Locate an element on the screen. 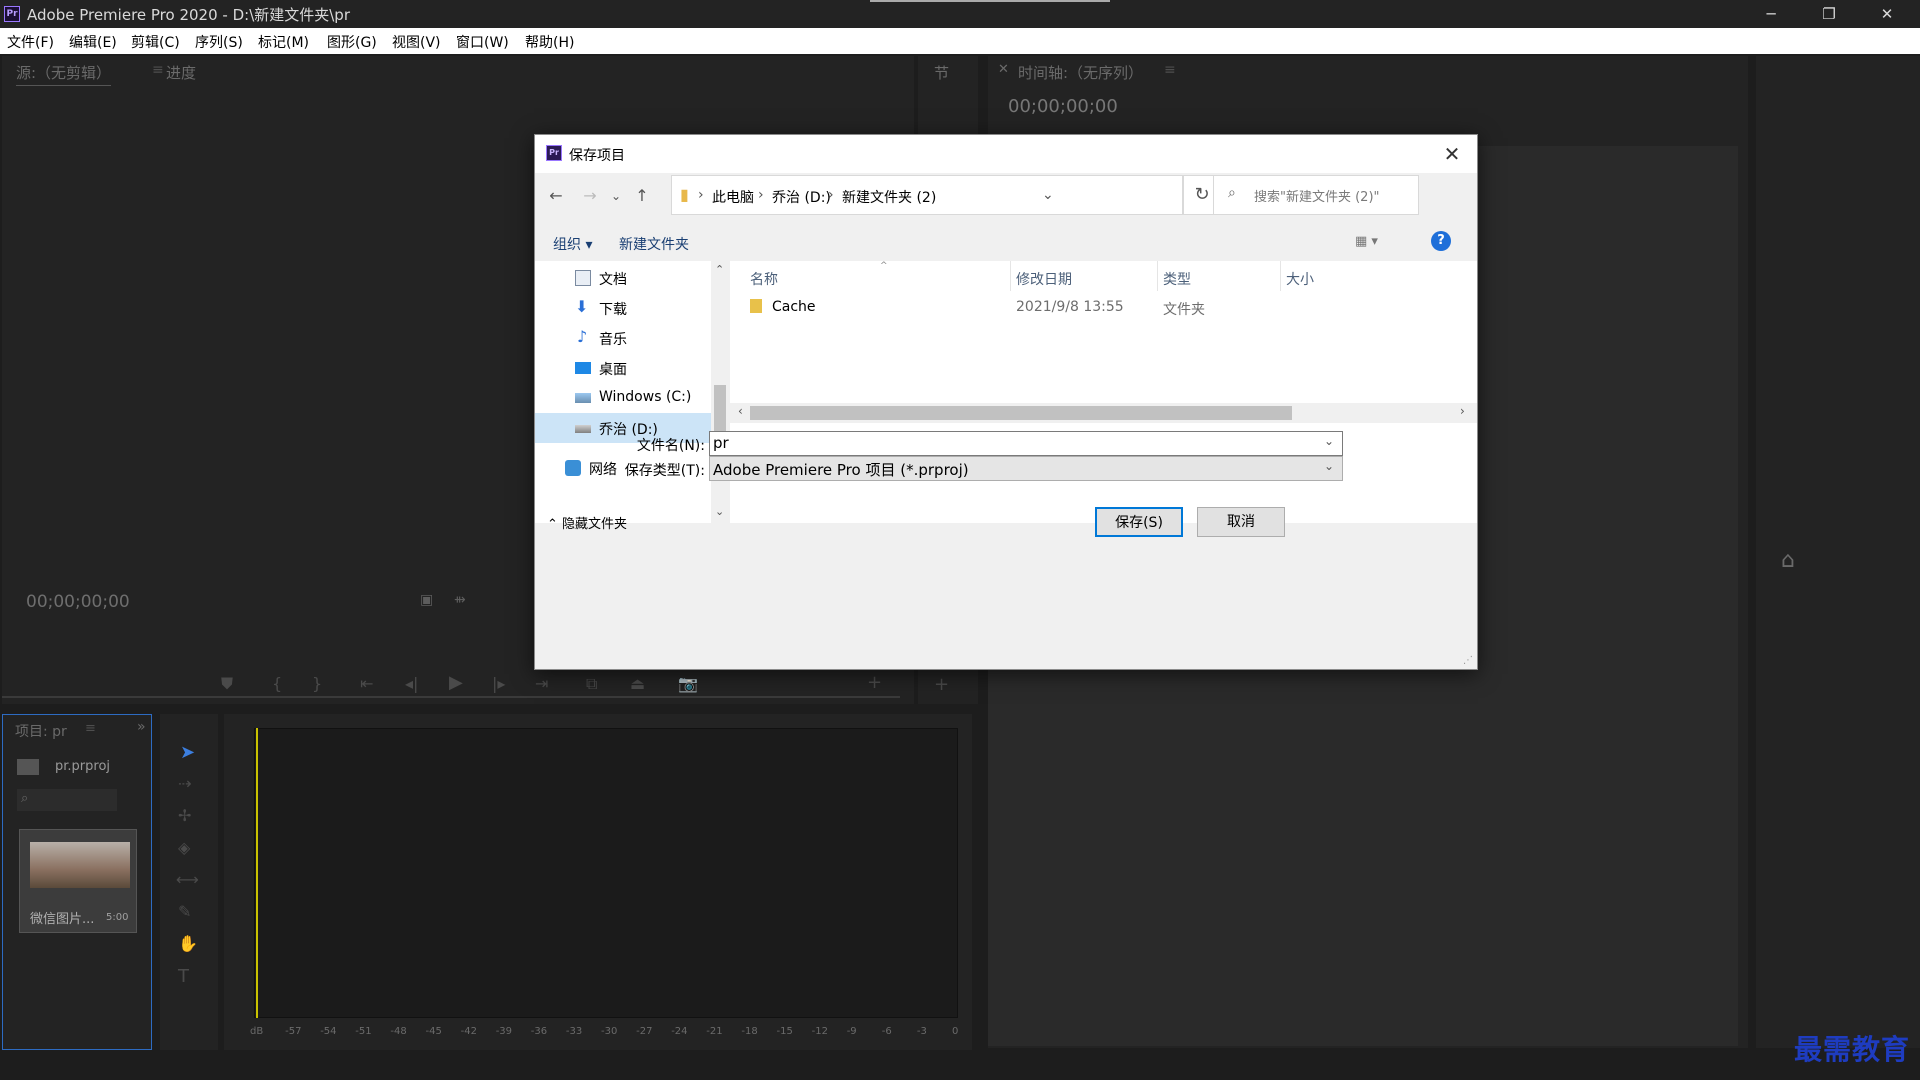 The width and height of the screenshot is (1920, 1080). go-to-in-icon: ⇤ is located at coordinates (366, 683).